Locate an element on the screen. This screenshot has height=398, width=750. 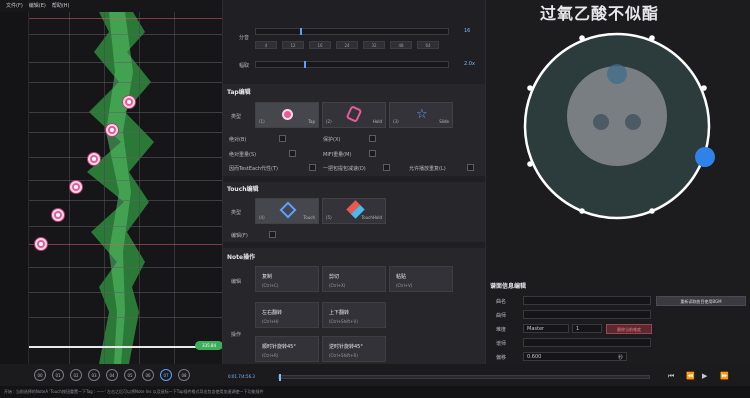
break-checkbox is located at coordinates (282, 138).